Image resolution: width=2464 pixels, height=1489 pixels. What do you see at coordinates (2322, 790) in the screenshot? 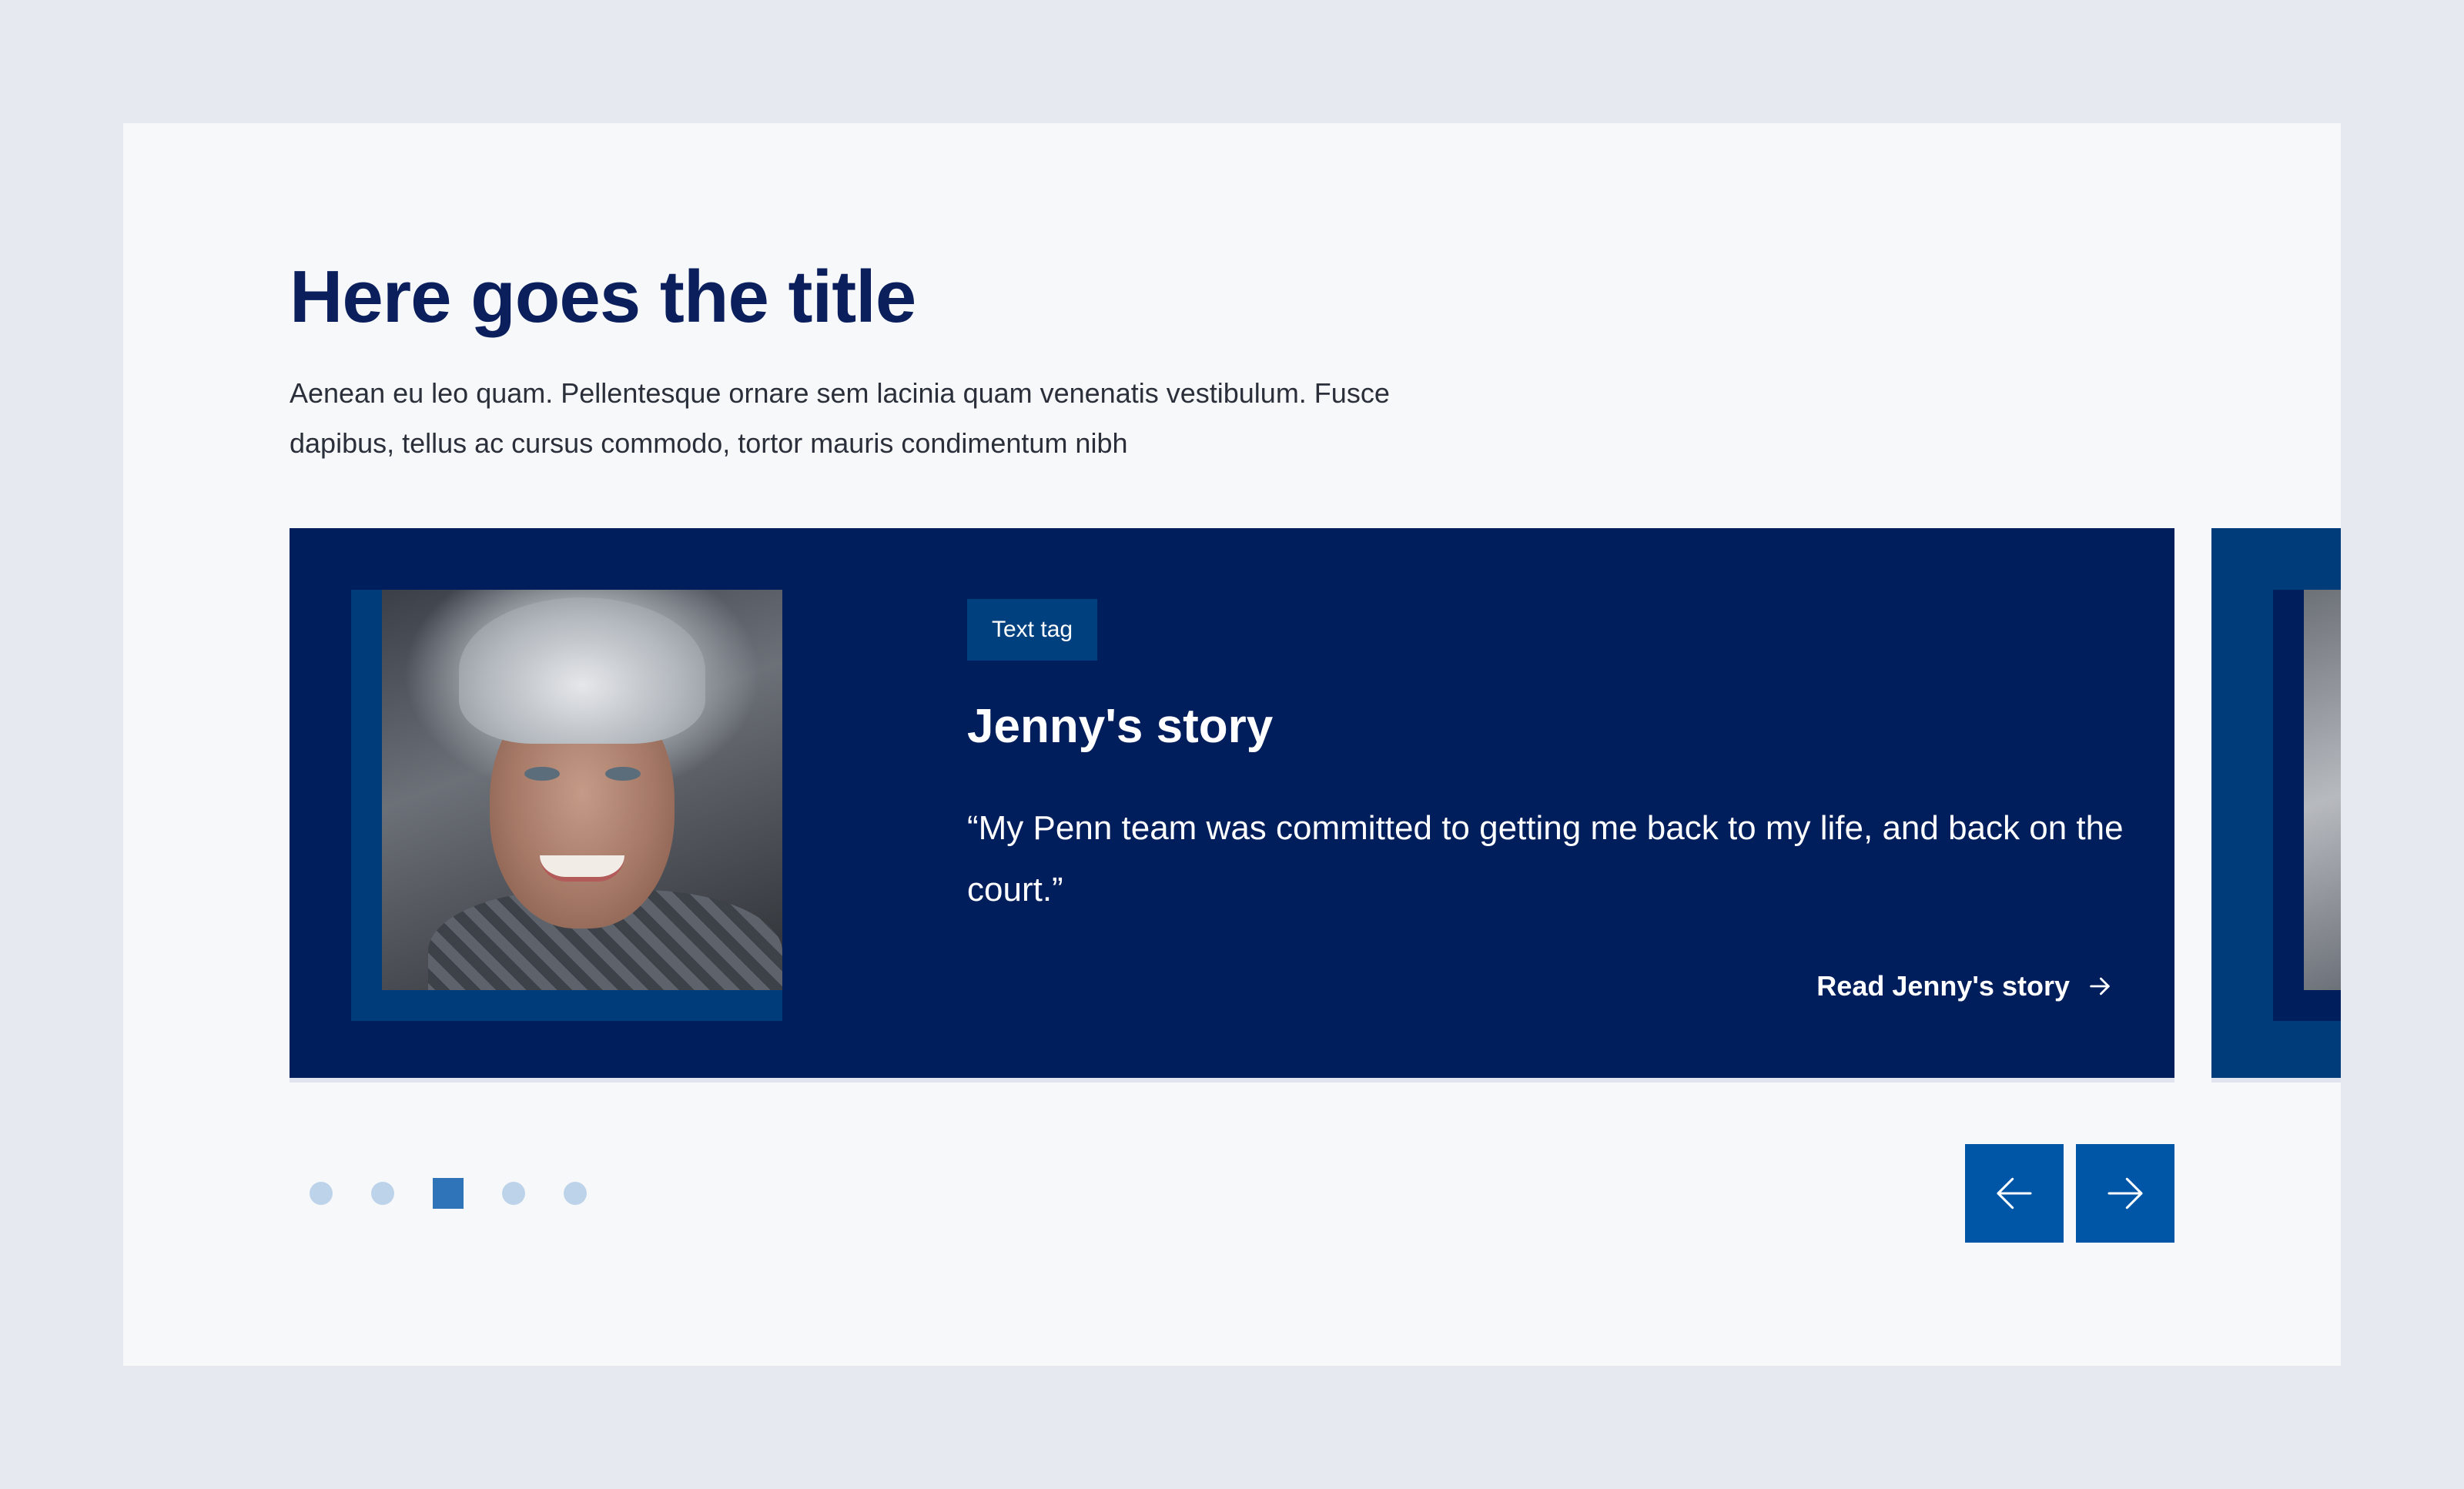
I see `next-portrait-photo` at bounding box center [2322, 790].